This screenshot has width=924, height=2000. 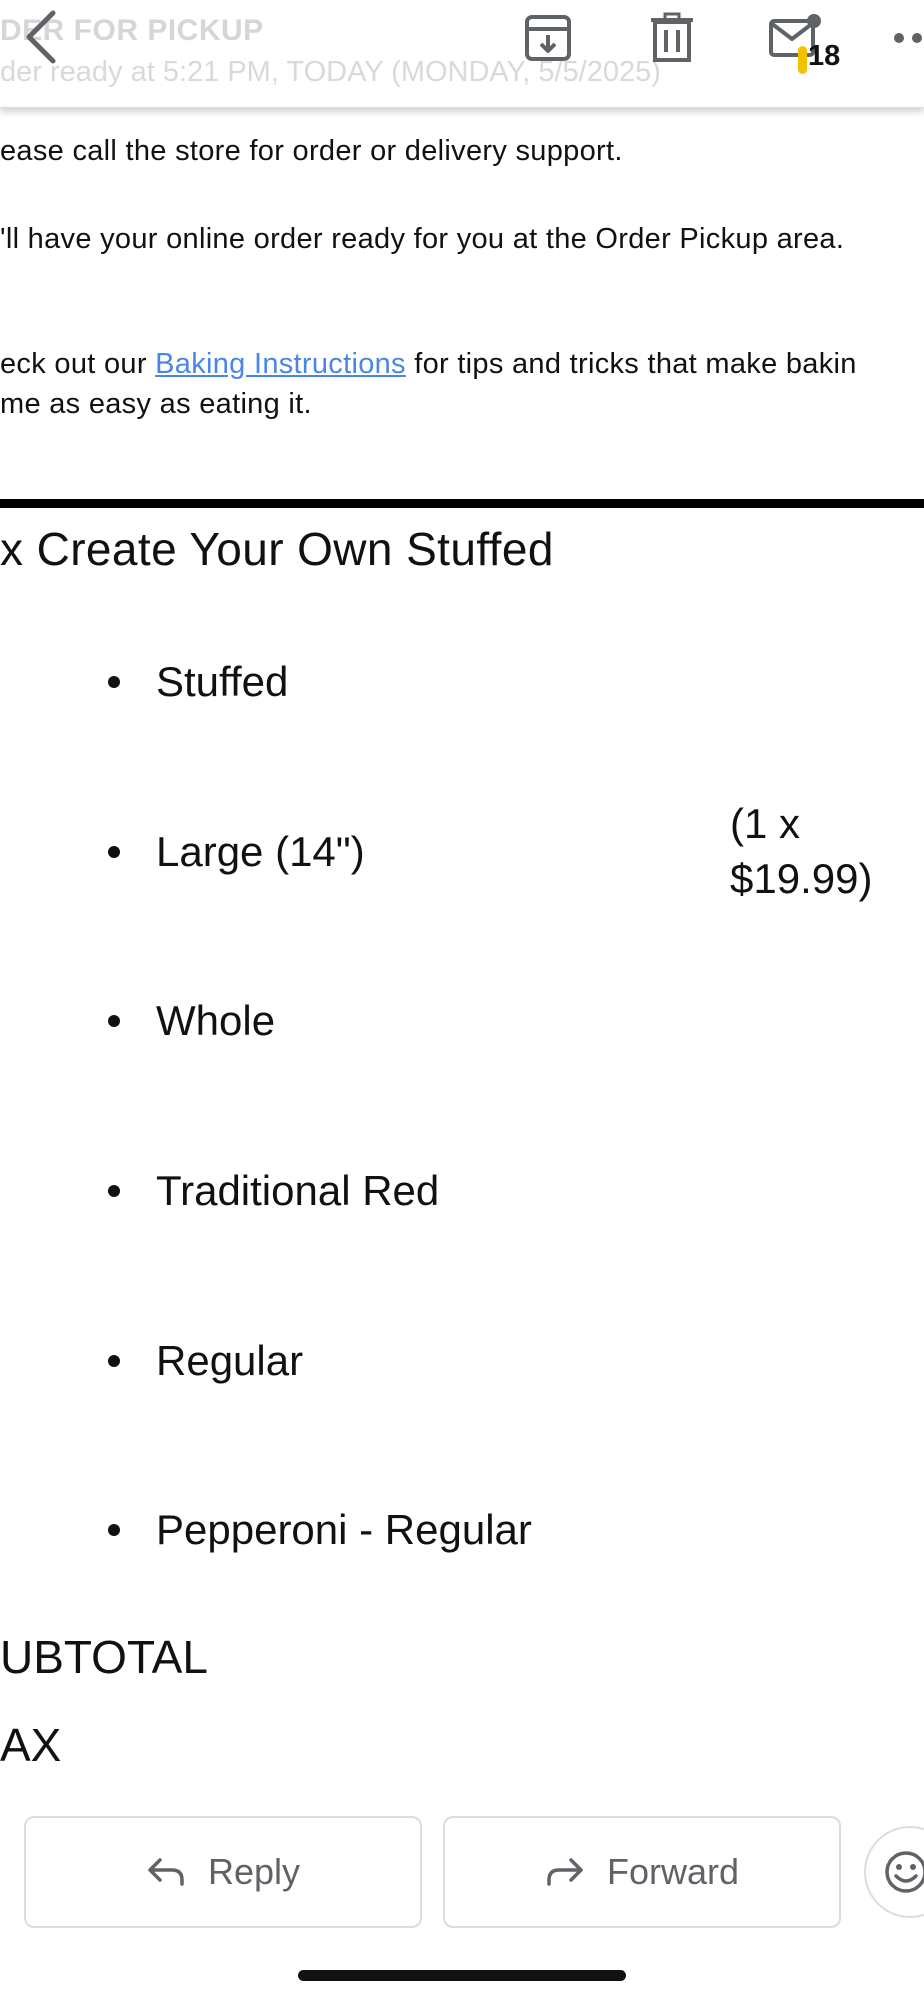 I want to click on option-item: Whole, so click(x=191, y=1021).